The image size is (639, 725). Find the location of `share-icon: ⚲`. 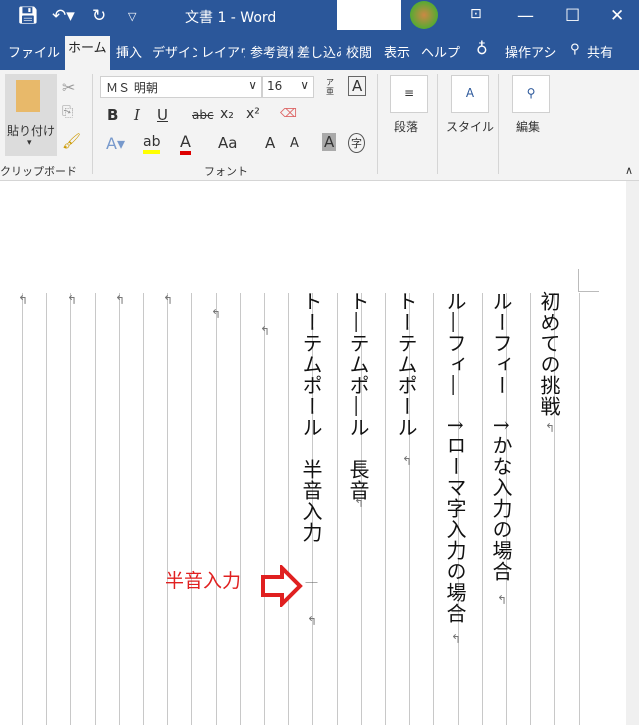

share-icon: ⚲ is located at coordinates (575, 49).